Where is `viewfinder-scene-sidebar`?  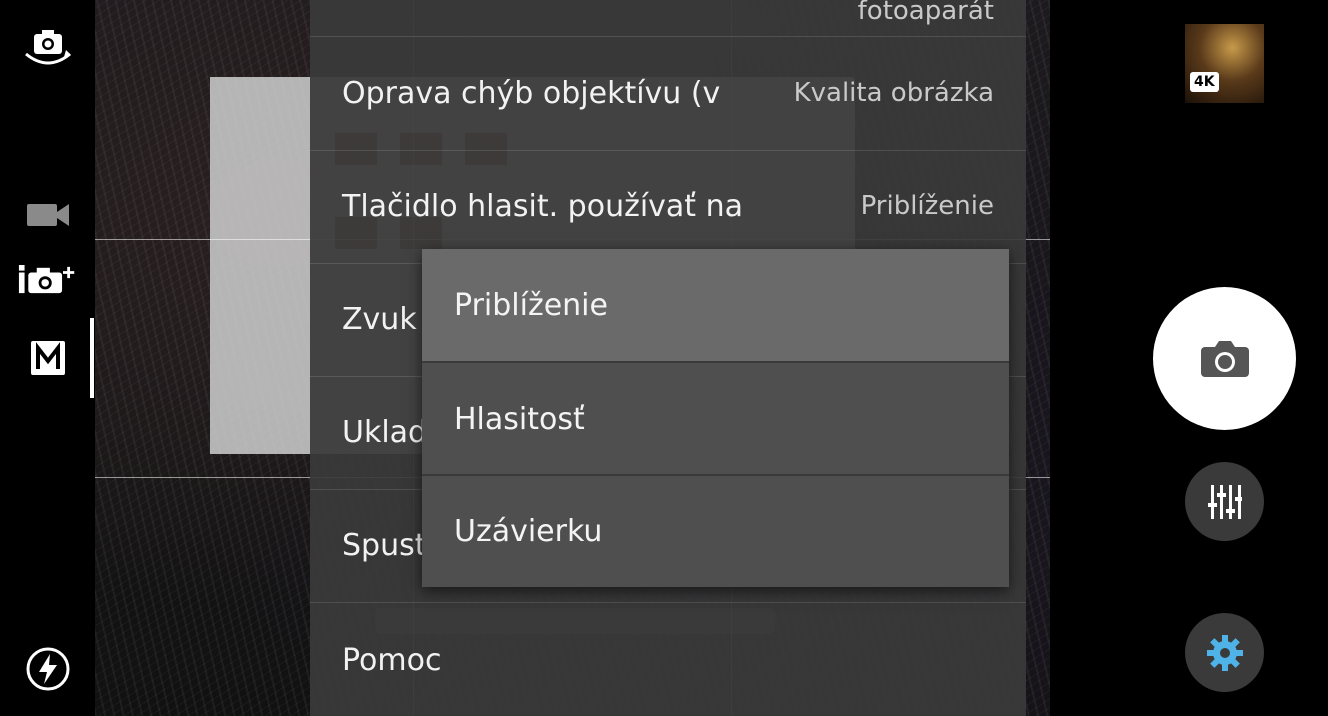 viewfinder-scene-sidebar is located at coordinates (260, 265).